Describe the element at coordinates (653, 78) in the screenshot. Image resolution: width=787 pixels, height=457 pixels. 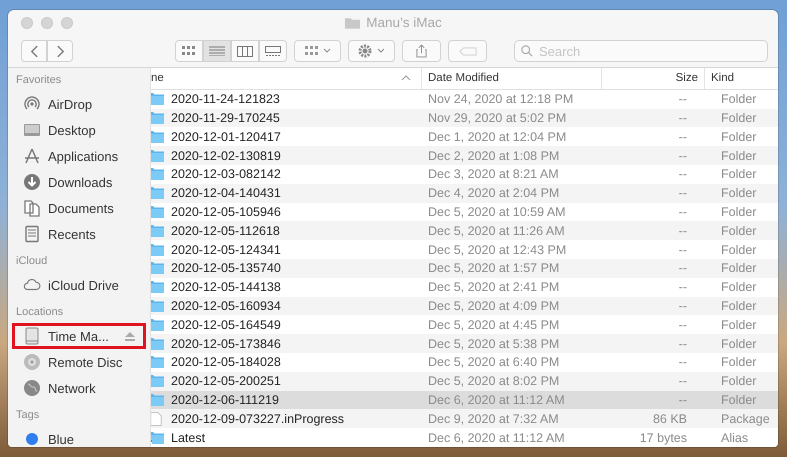
I see `column-header: Size` at that location.